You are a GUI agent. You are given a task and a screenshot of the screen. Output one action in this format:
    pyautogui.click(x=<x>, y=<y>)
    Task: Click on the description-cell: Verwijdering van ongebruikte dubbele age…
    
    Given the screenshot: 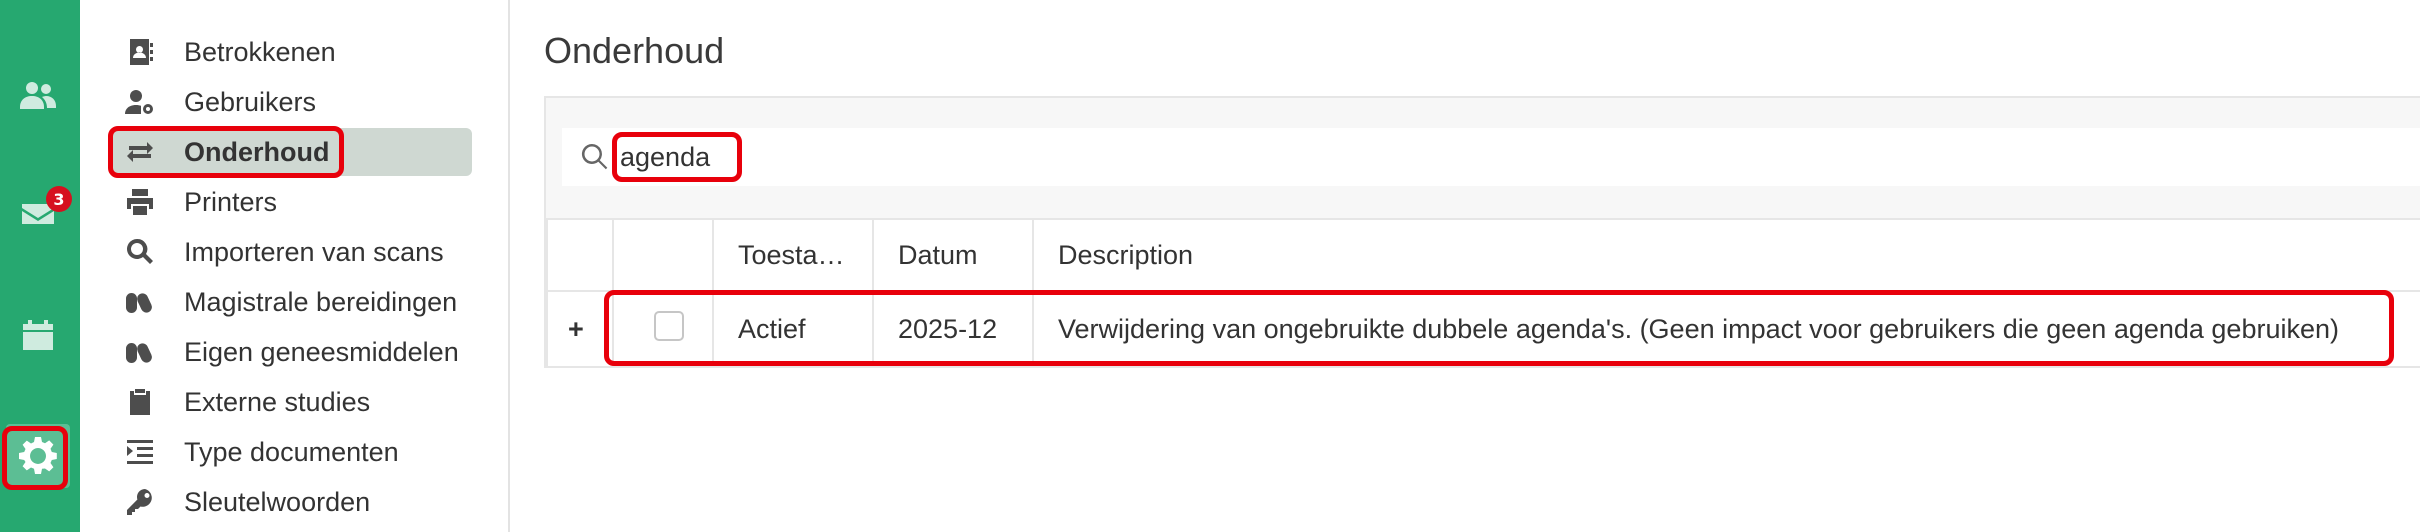 What is the action you would take?
    pyautogui.click(x=1726, y=329)
    